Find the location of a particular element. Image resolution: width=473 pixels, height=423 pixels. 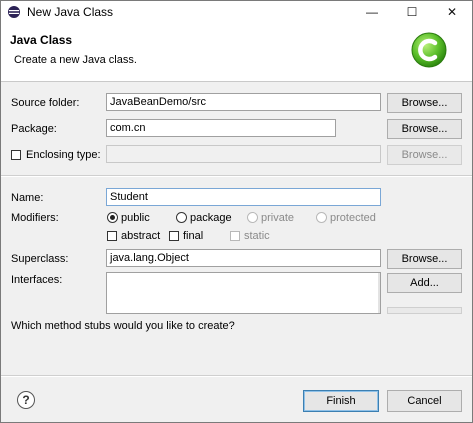

enclosing-type-checkbox is located at coordinates (16, 155).